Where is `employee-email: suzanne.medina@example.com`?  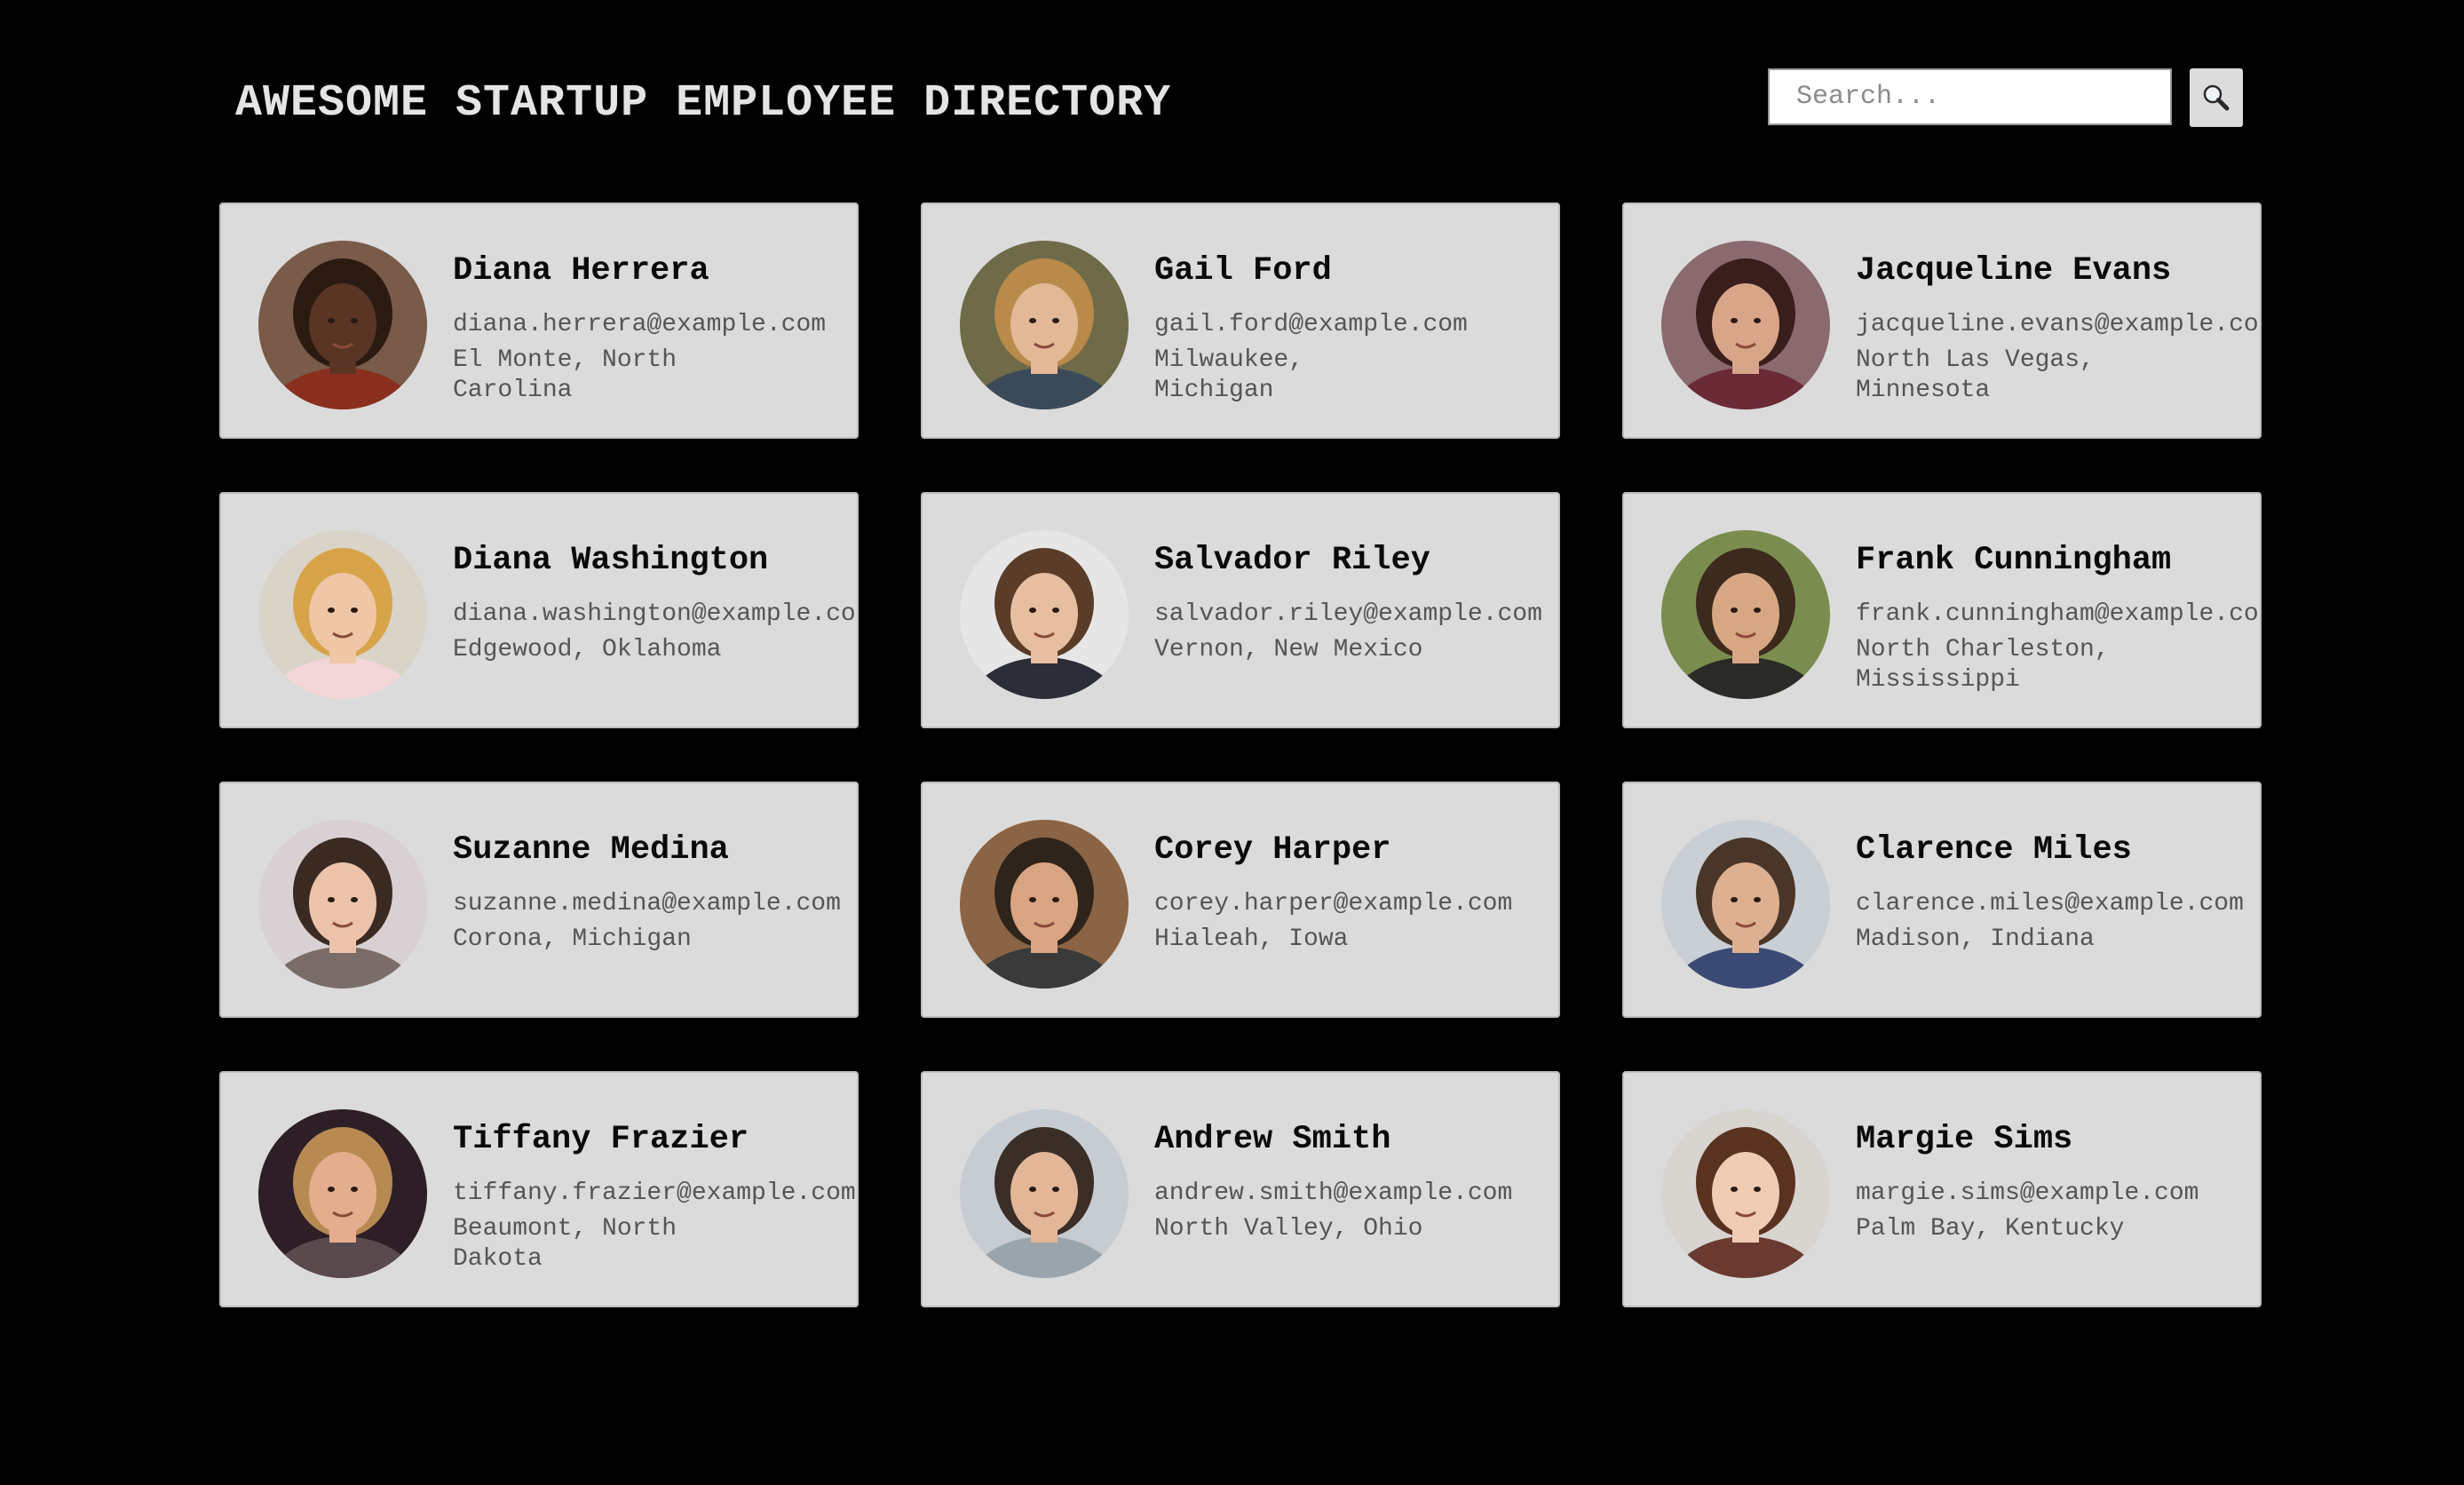
employee-email: suzanne.medina@example.com is located at coordinates (647, 904).